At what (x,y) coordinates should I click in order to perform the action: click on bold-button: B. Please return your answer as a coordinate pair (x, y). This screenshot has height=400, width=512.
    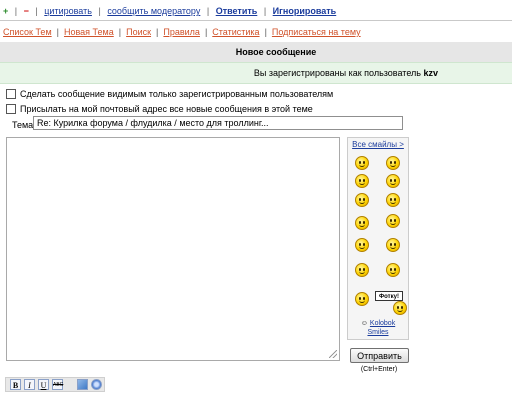
    Looking at the image, I should click on (15, 384).